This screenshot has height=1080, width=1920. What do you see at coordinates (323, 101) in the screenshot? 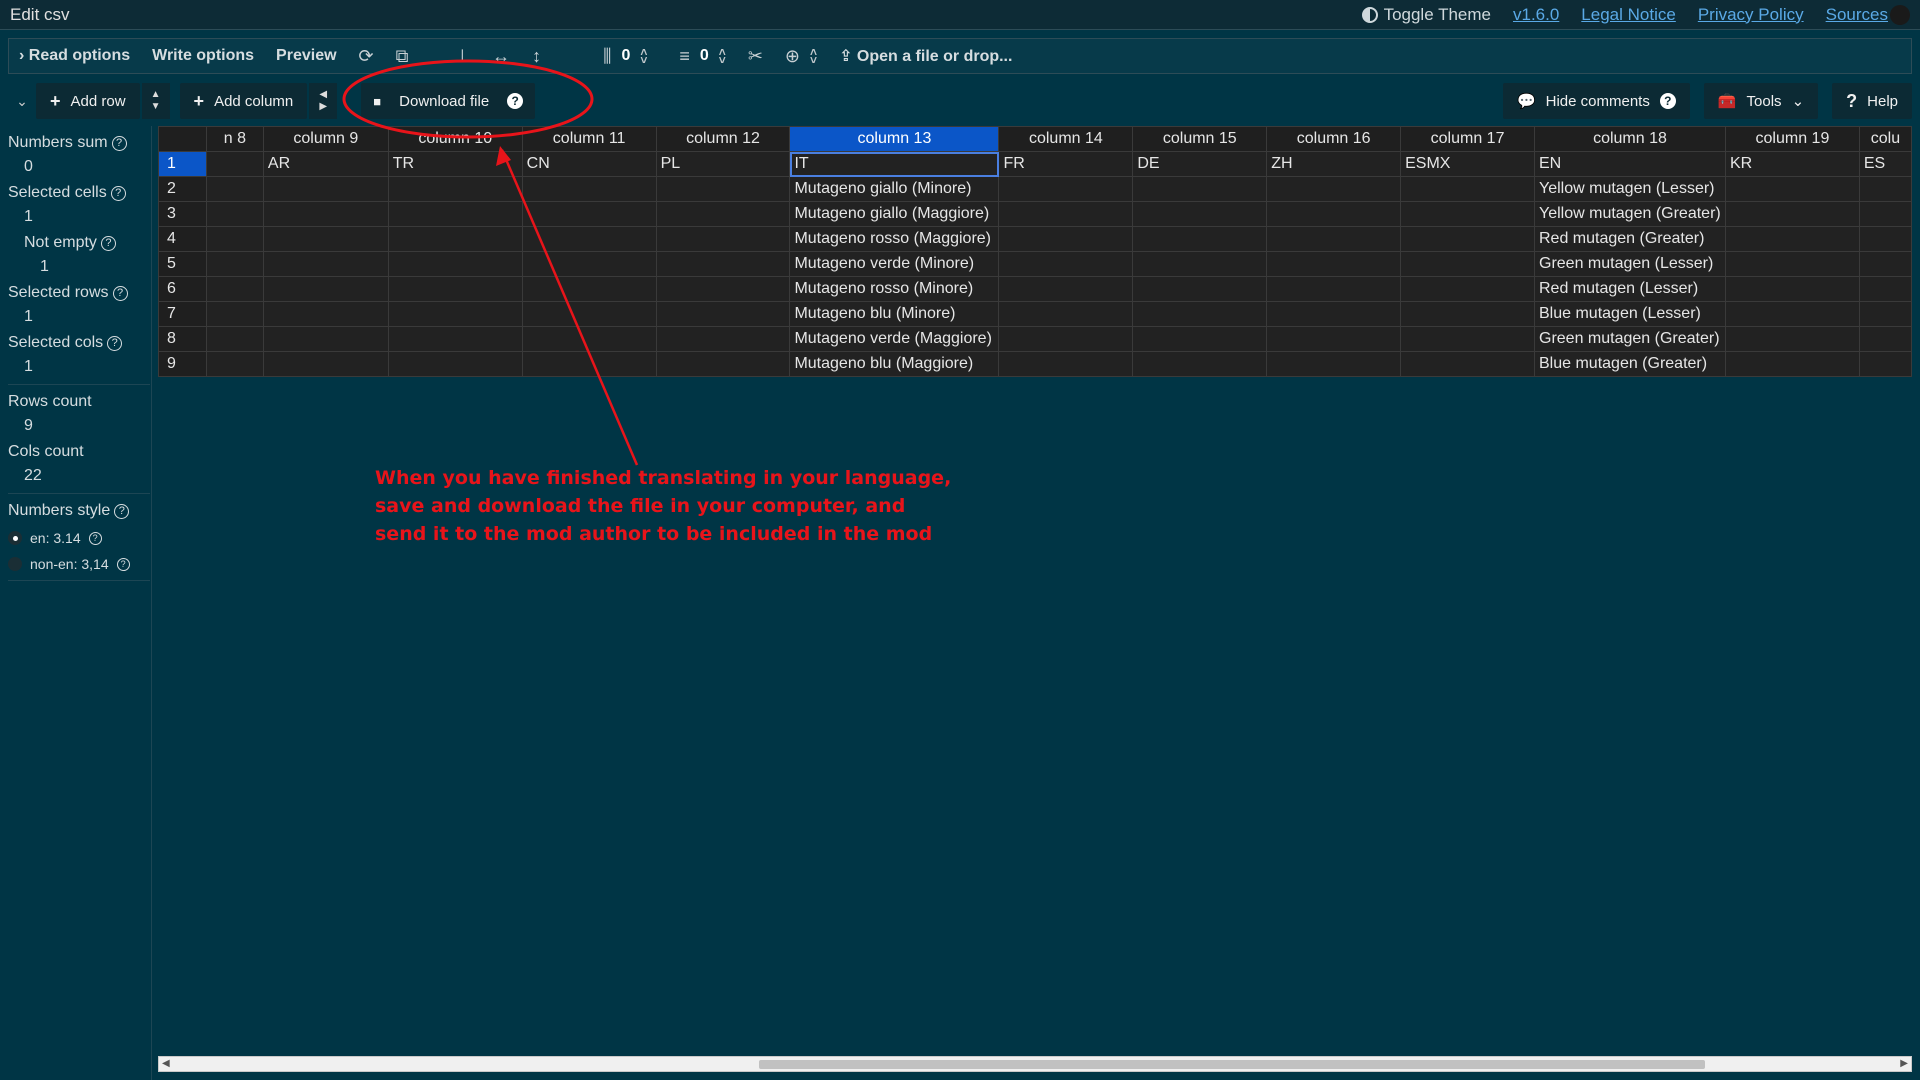
I see `add-column-position-toggle: ◀ ▶` at bounding box center [323, 101].